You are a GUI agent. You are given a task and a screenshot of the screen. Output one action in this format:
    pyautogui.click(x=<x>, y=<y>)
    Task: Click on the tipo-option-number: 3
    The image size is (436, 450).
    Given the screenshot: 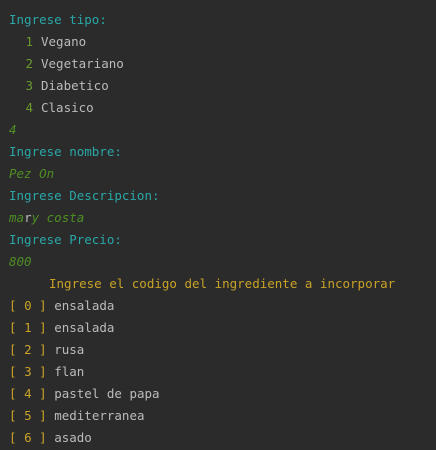 What is the action you would take?
    pyautogui.click(x=29, y=85)
    